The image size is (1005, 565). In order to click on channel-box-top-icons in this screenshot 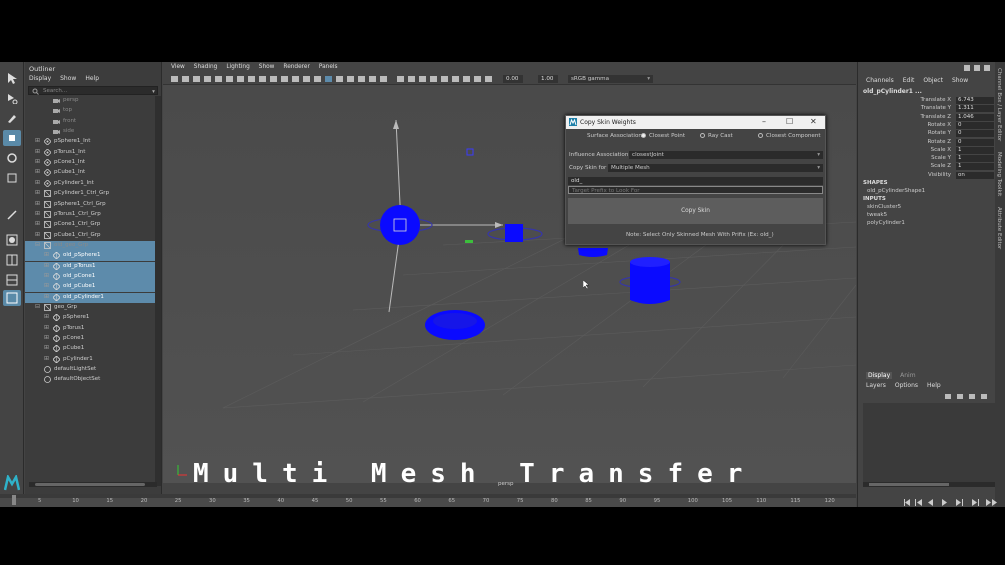, I will do `click(931, 68)`.